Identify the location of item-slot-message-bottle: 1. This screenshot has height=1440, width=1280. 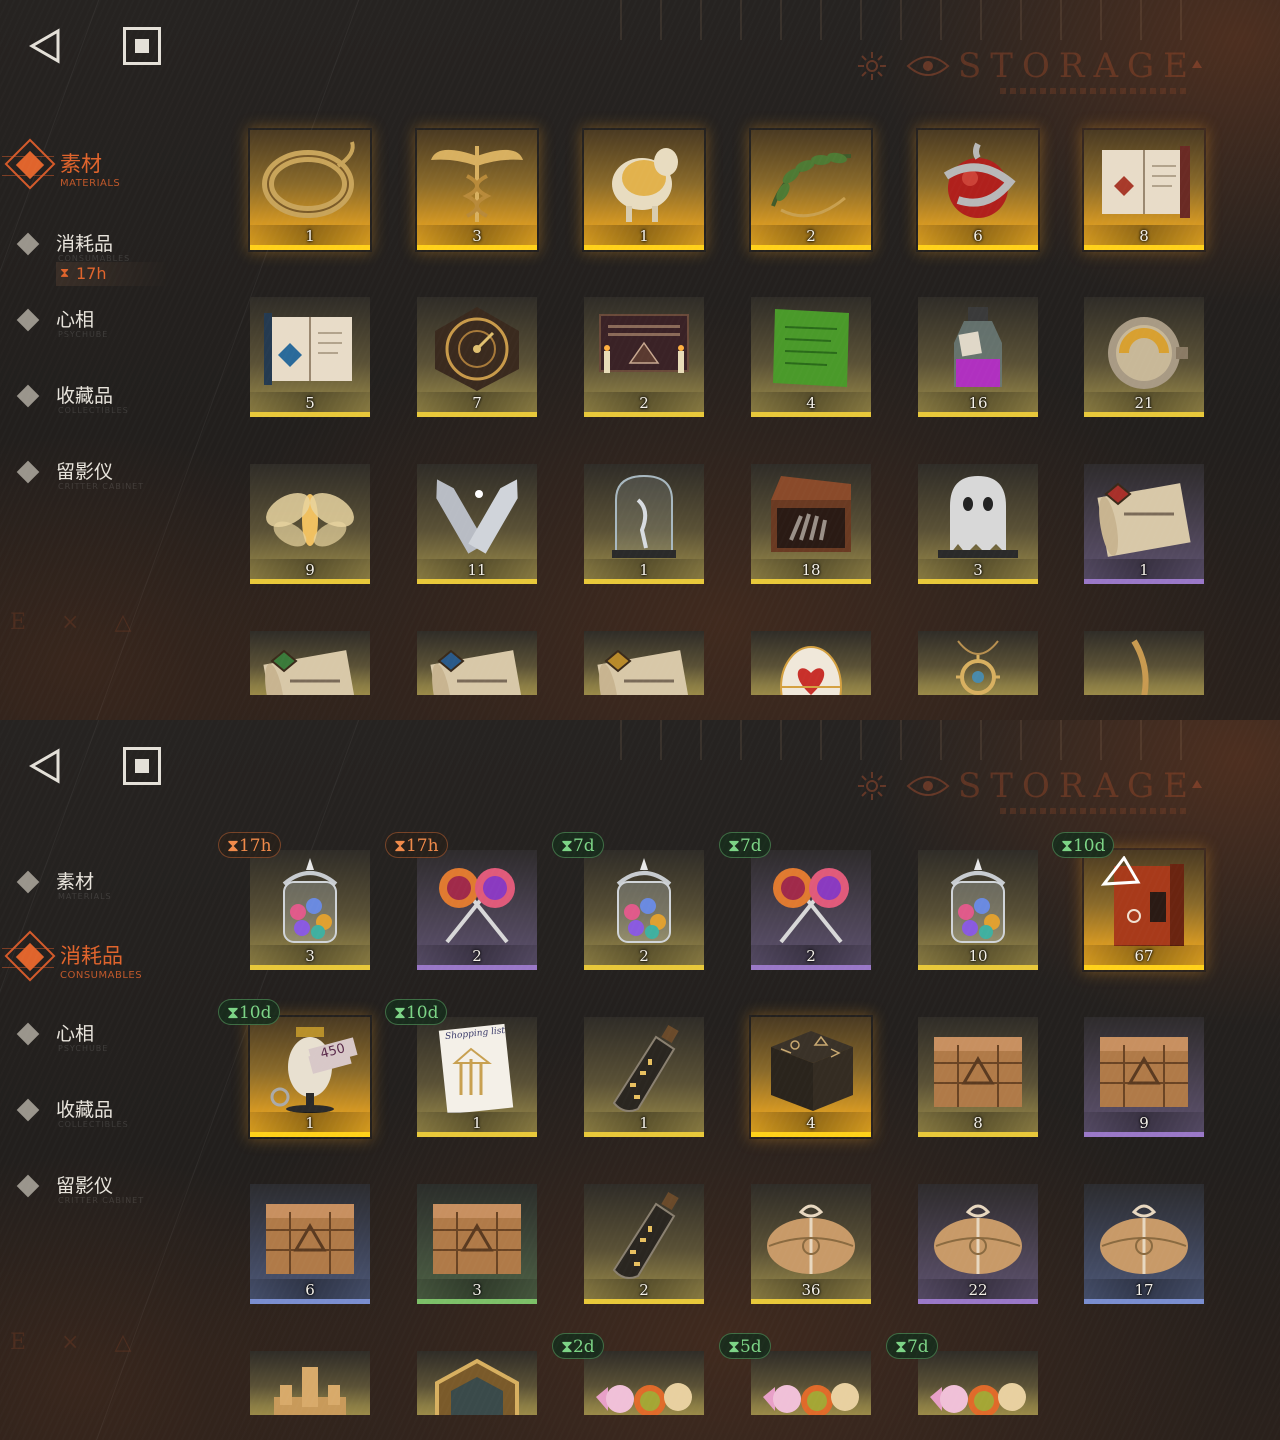
(644, 1077).